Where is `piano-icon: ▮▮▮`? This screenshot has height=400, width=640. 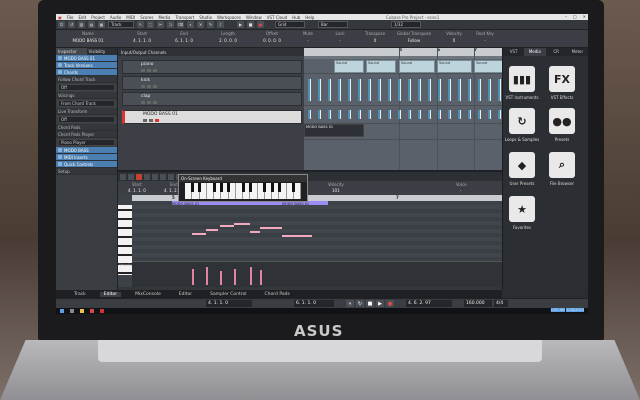 piano-icon: ▮▮▮ is located at coordinates (522, 79).